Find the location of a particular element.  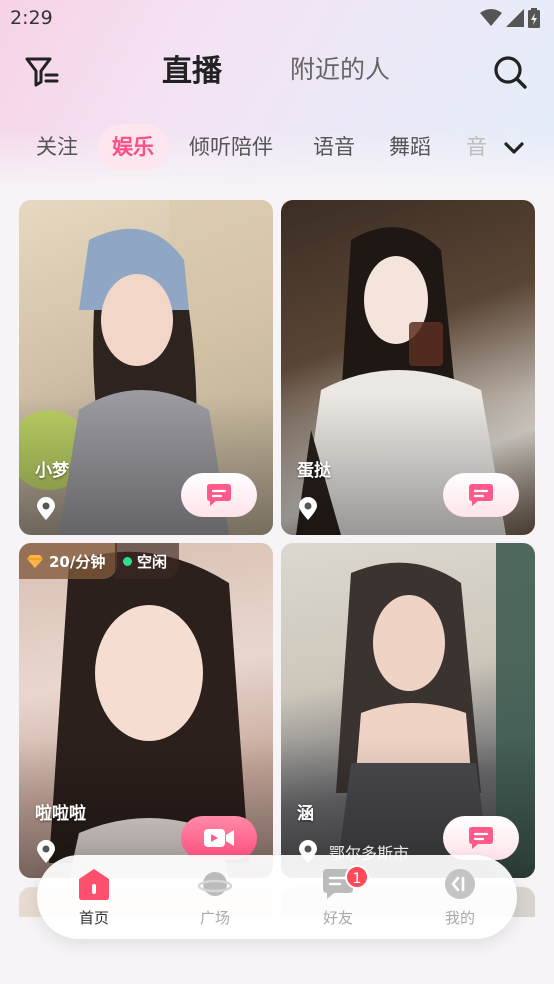

filter-button is located at coordinates (42, 72).